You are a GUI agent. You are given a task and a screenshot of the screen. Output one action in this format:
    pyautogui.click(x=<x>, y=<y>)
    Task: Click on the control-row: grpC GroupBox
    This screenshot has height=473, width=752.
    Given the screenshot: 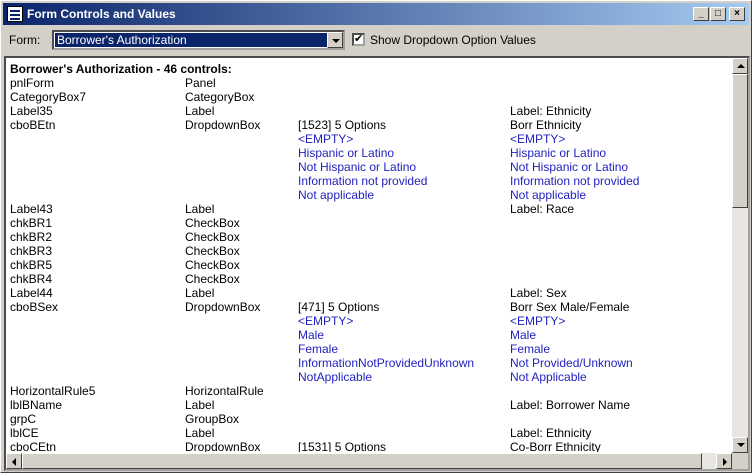 What is the action you would take?
    pyautogui.click(x=370, y=419)
    